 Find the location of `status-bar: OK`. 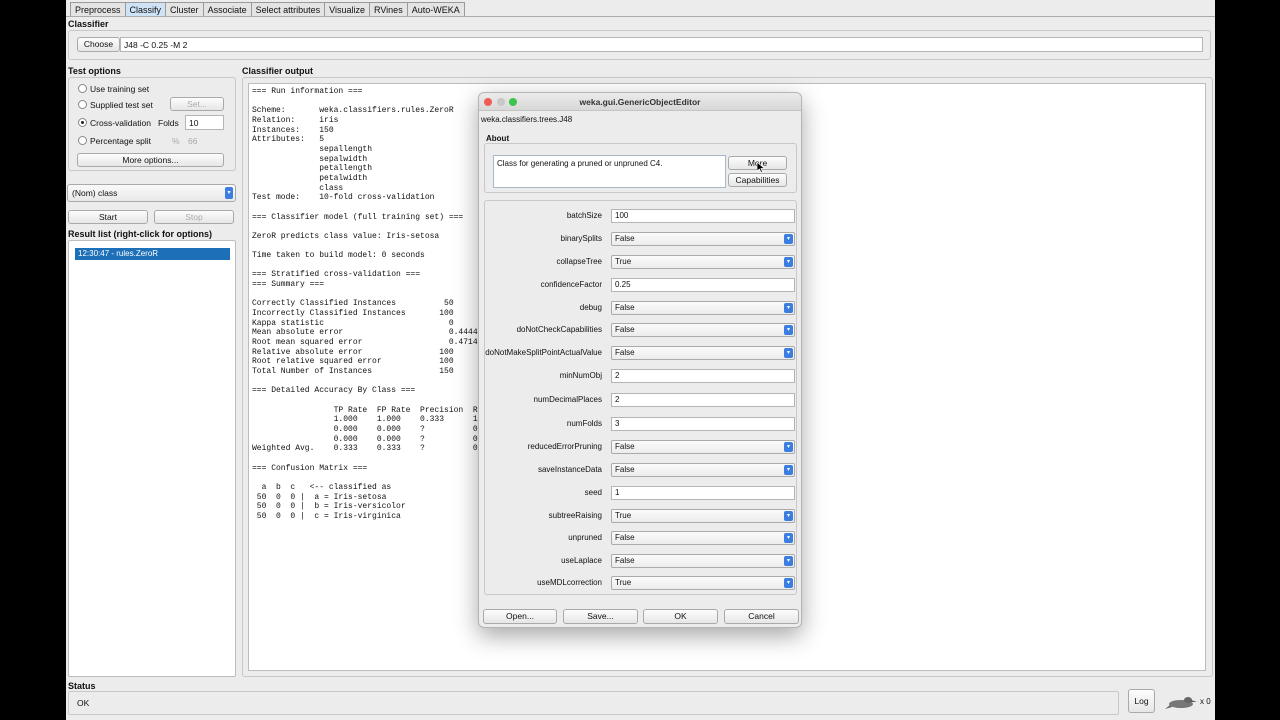

status-bar: OK is located at coordinates (593, 703).